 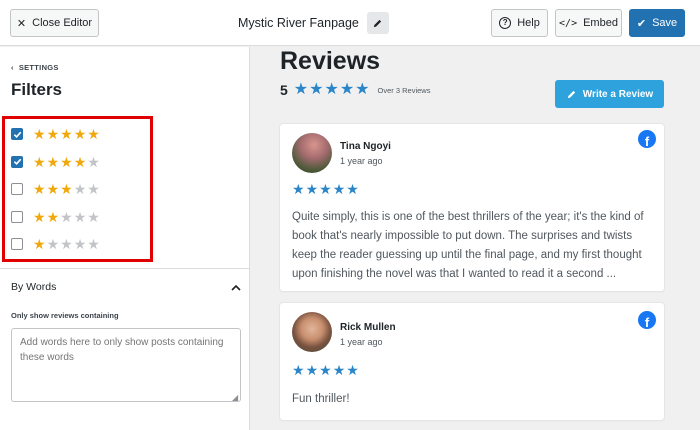 I want to click on back-to-settings-link: ‹ SETTINGS, so click(x=35, y=67).